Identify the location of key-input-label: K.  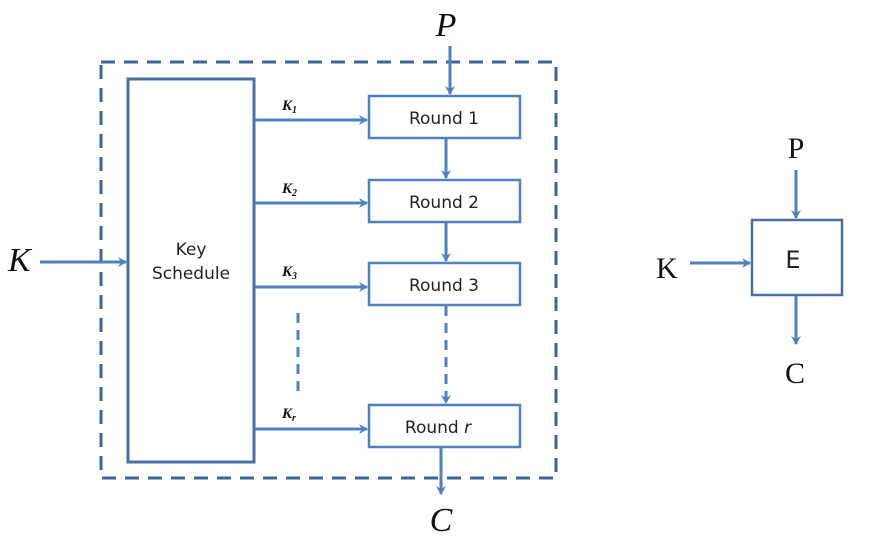
(20, 260).